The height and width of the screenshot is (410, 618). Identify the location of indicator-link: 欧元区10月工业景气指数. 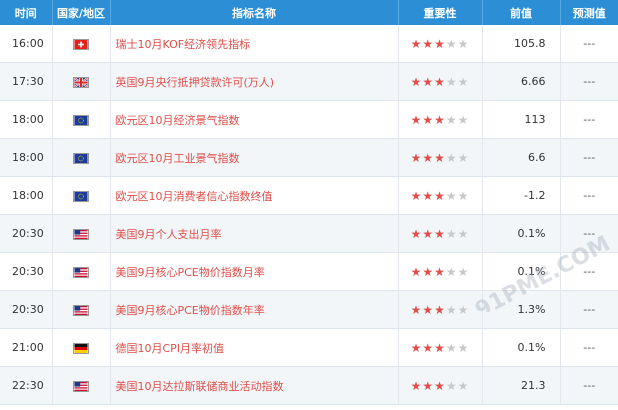
(254, 157).